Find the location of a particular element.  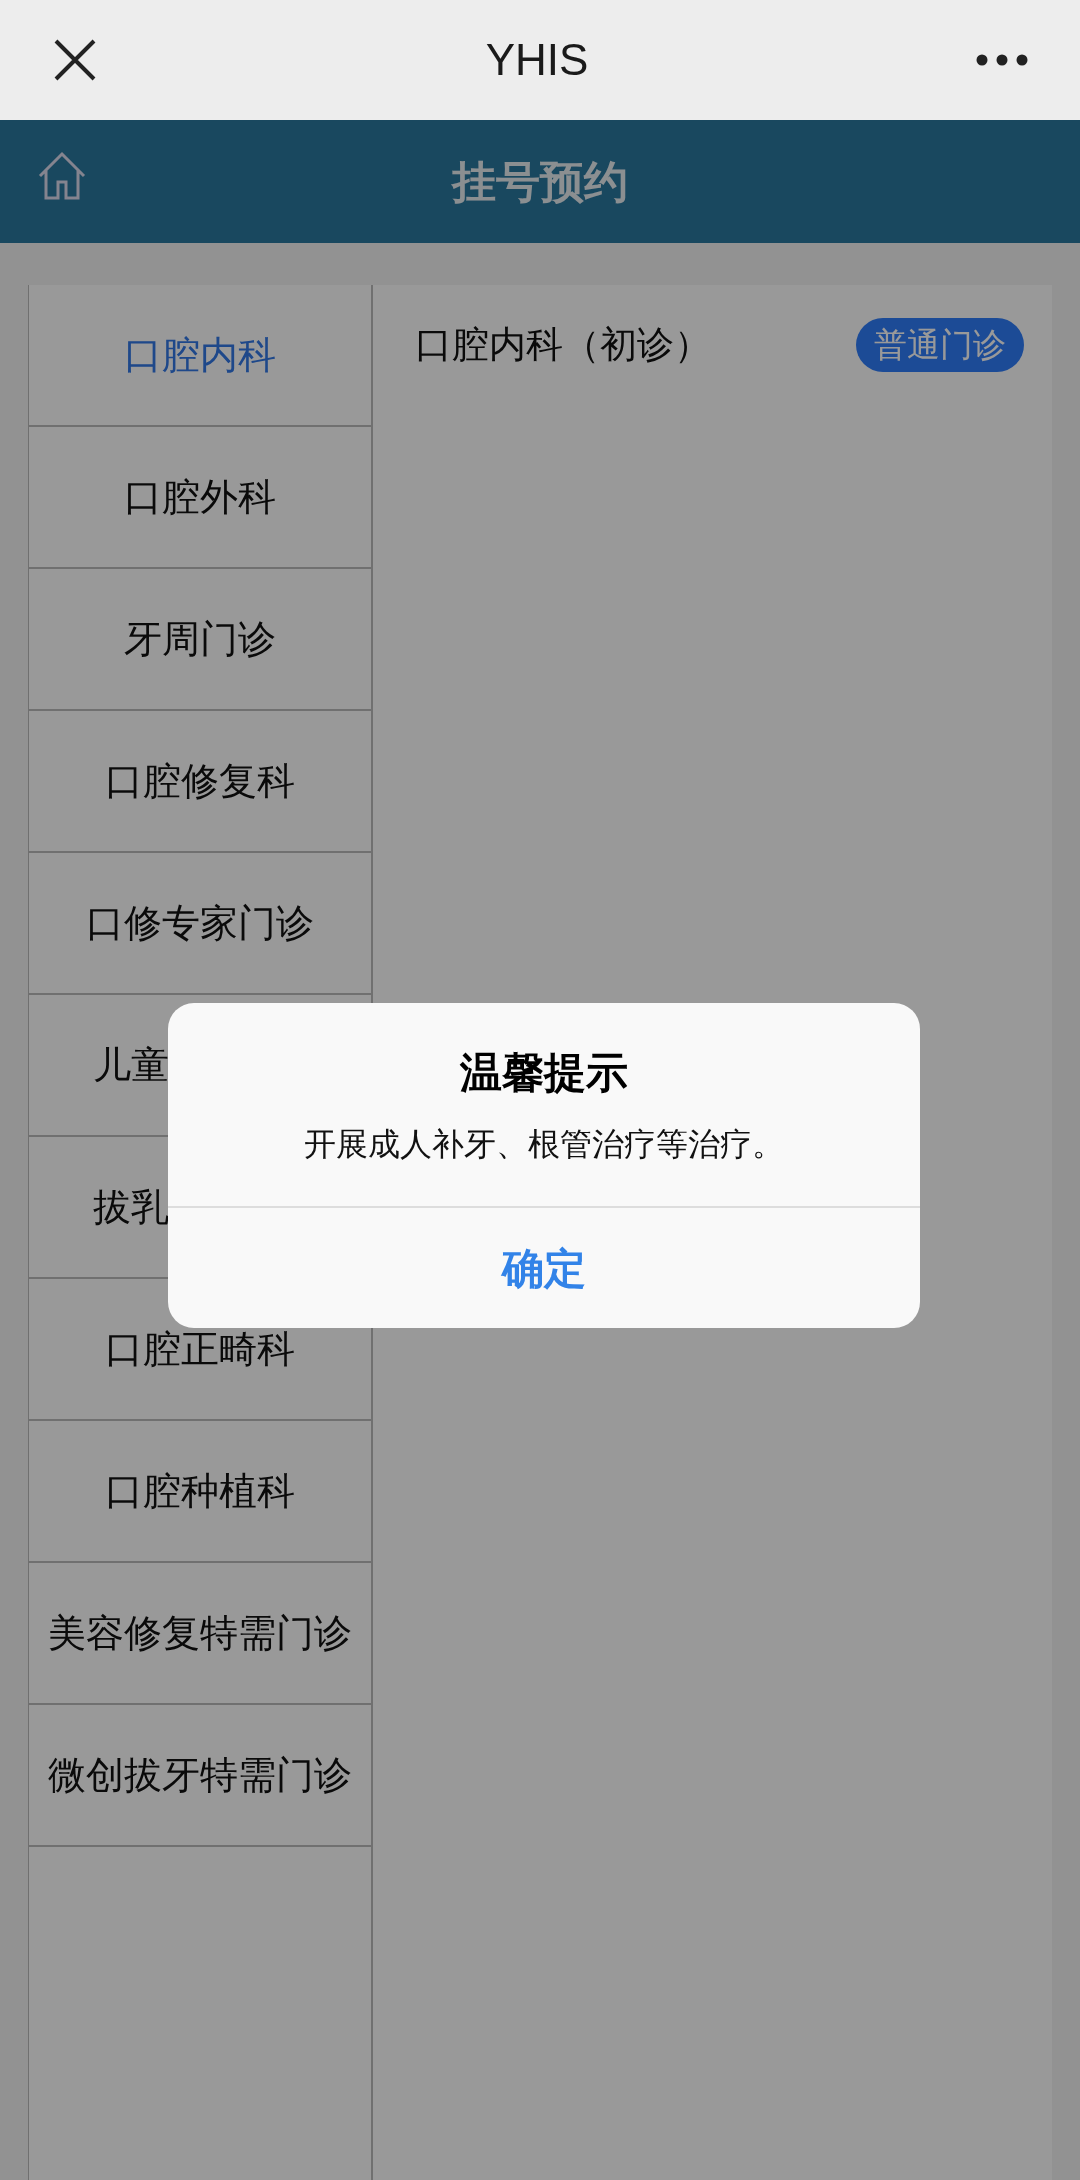

department-item: 牙周门诊 is located at coordinates (200, 640).